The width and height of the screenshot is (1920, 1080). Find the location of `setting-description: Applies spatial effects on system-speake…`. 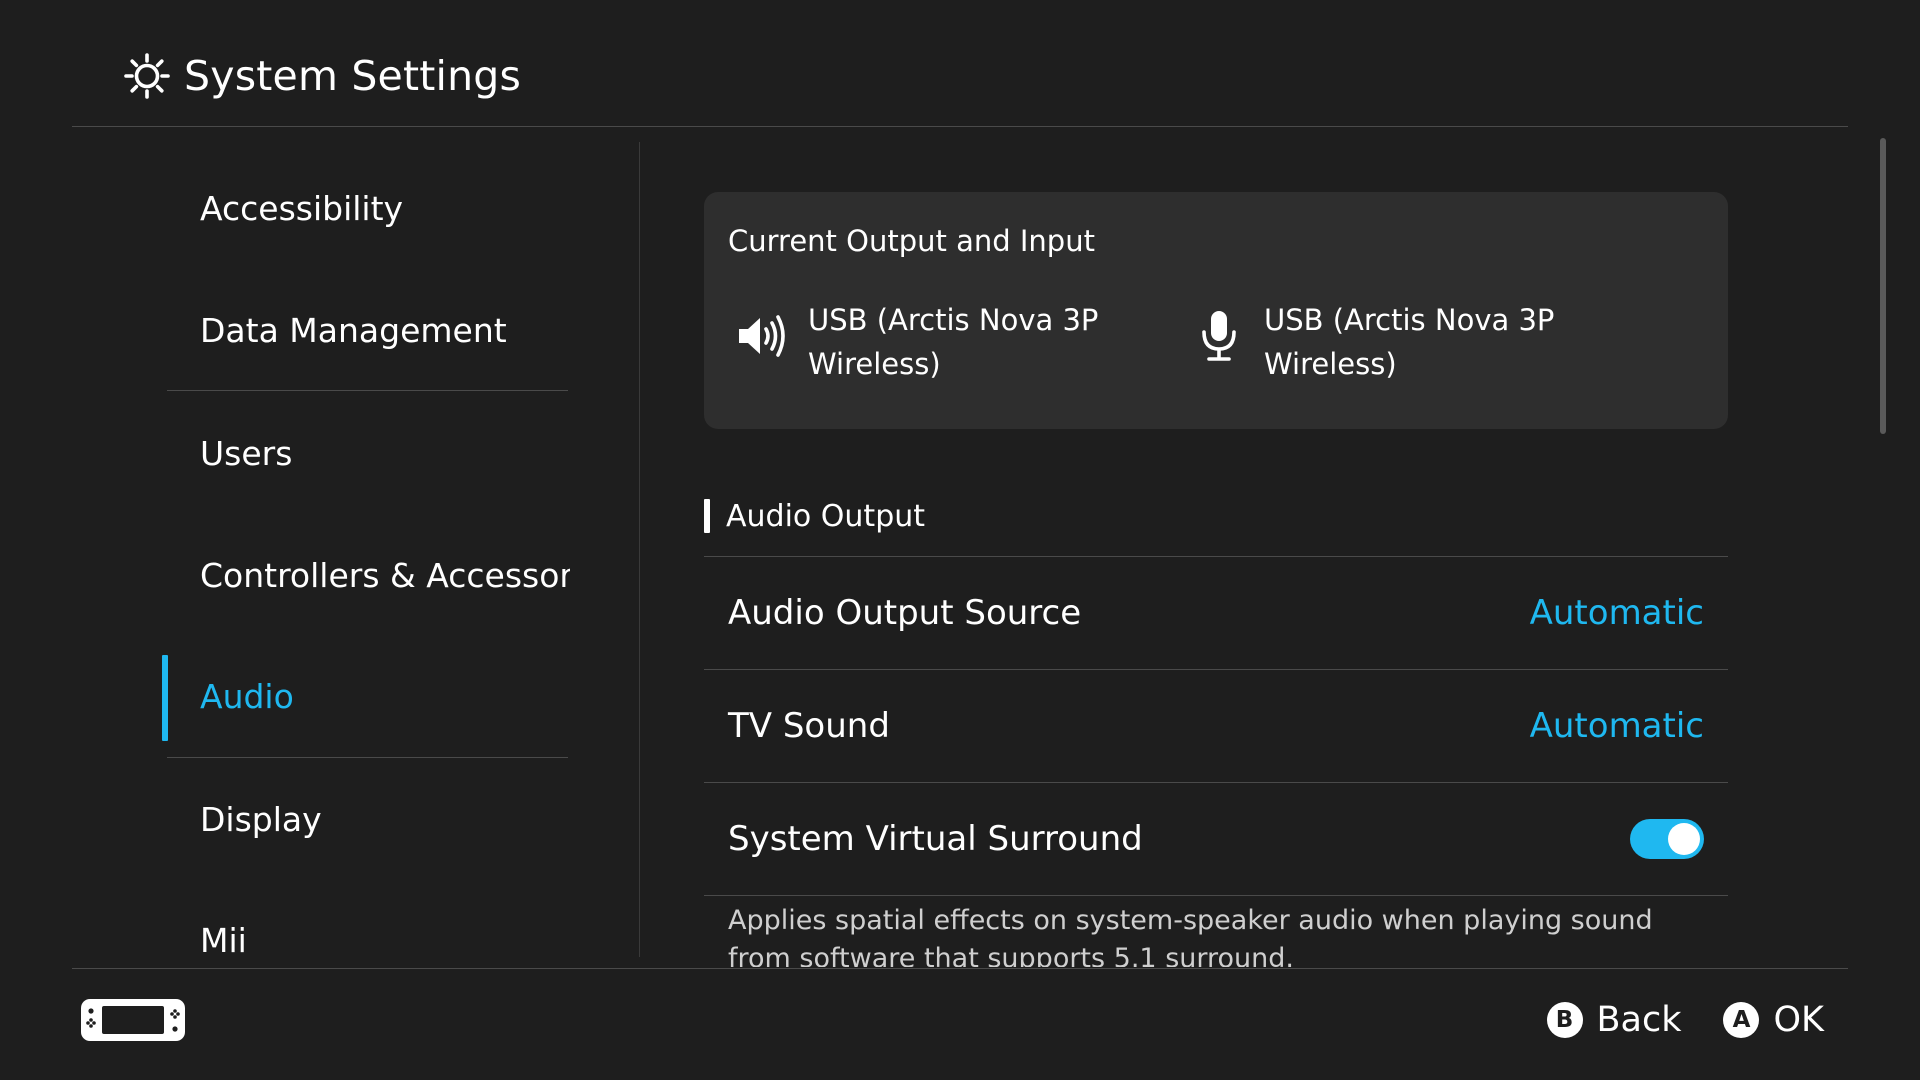

setting-description: Applies spatial effects on system-speake… is located at coordinates (1190, 936).